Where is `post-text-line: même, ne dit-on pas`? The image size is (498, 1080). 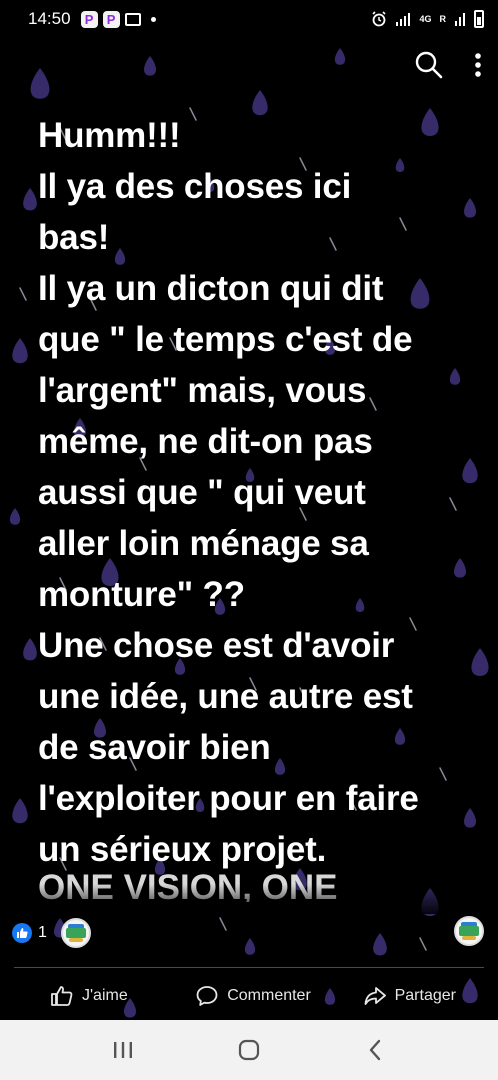
post-text-line: même, ne dit-on pas is located at coordinates (205, 441).